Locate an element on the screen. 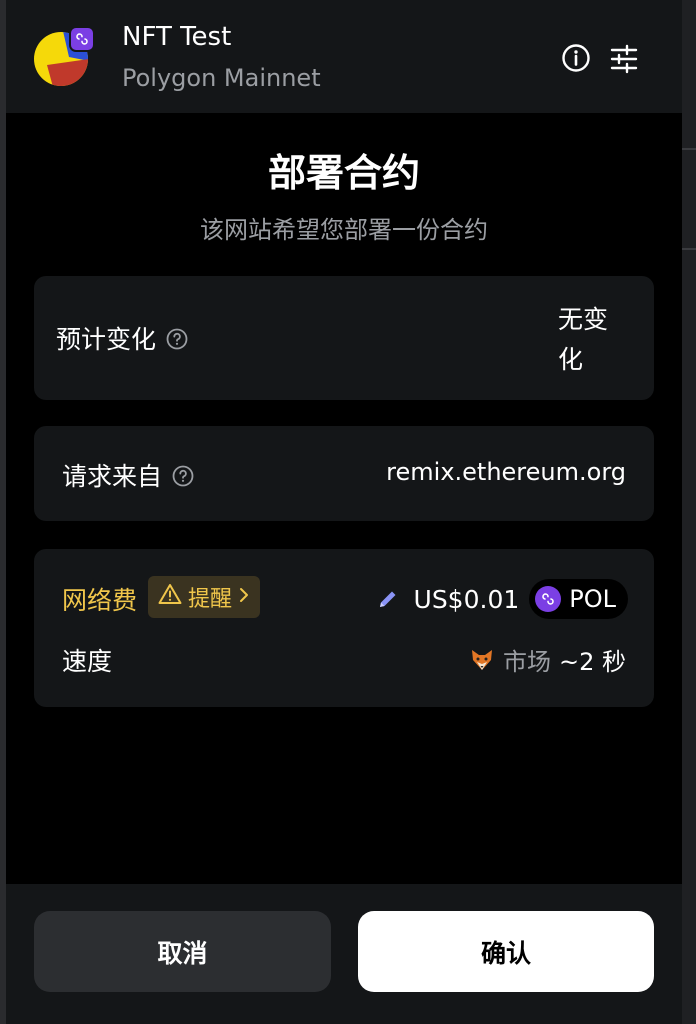  network-fee-label: 网络费 is located at coordinates (100, 600).